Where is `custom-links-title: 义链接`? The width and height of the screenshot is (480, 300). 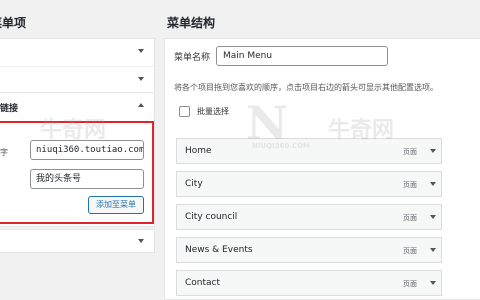
custom-links-title: 义链接 is located at coordinates (9, 107).